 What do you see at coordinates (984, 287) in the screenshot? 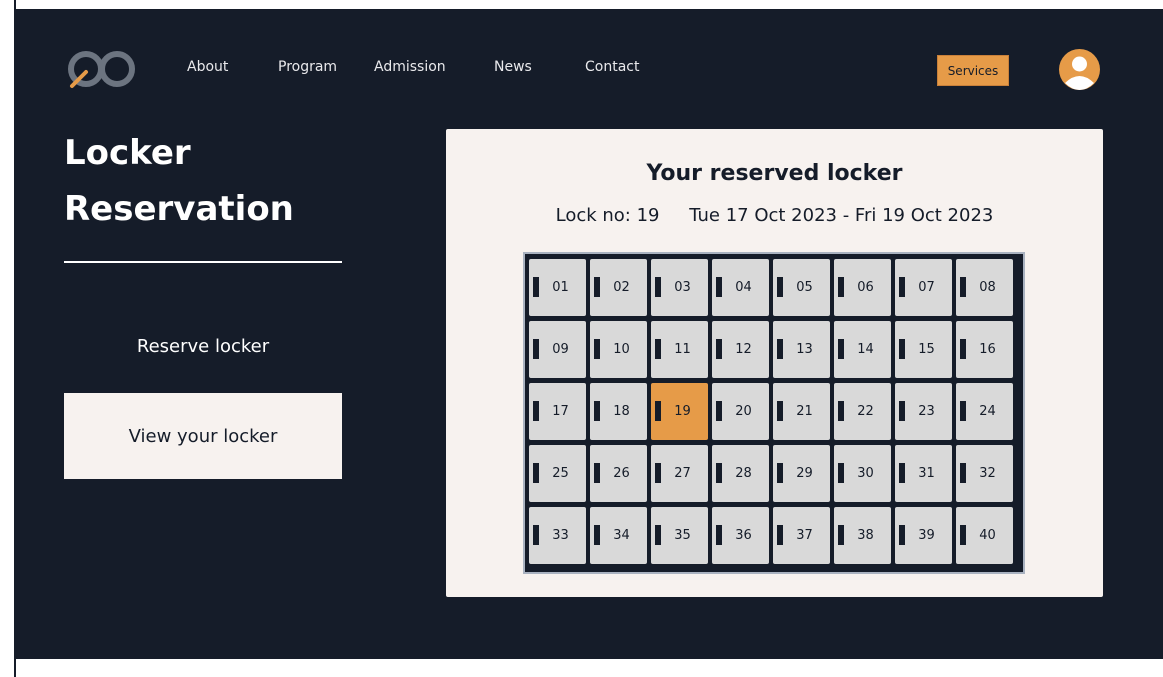
I see `locker: 08` at bounding box center [984, 287].